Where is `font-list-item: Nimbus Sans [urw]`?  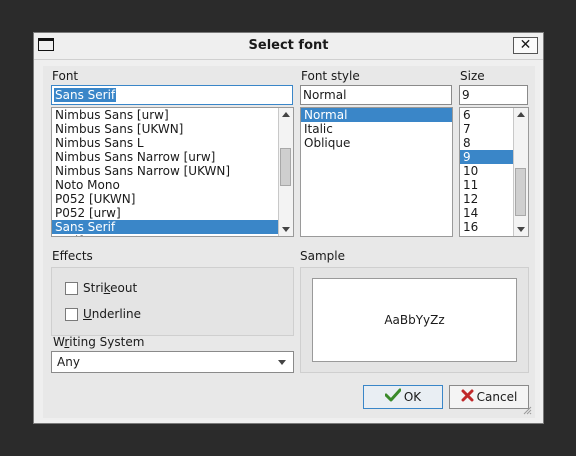 font-list-item: Nimbus Sans [urw] is located at coordinates (172, 115).